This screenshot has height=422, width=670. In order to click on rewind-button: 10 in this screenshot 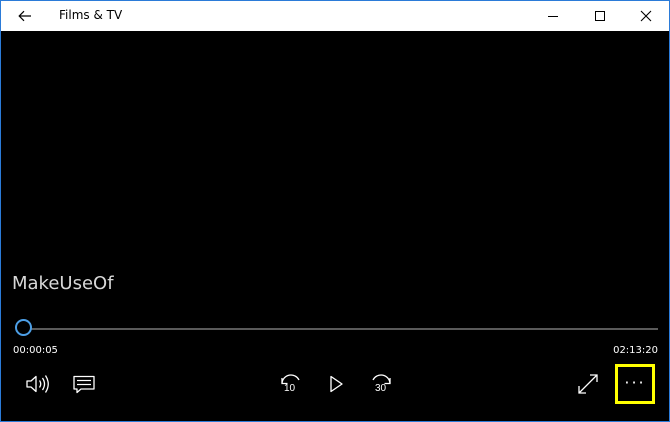, I will do `click(290, 384)`.